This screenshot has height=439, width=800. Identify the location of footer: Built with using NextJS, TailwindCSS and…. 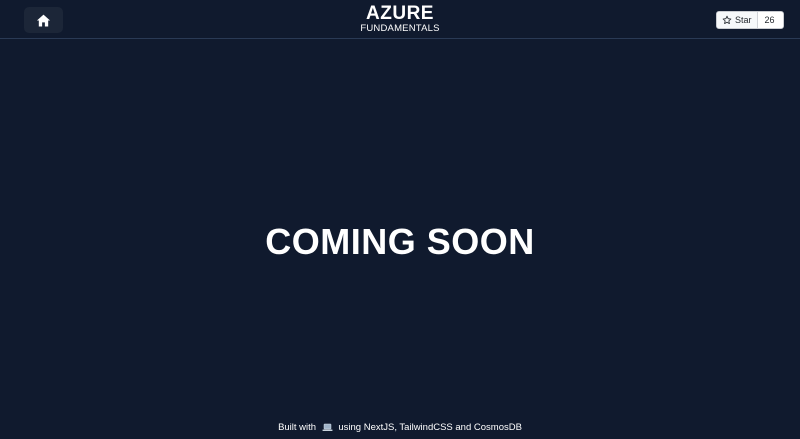
(400, 428).